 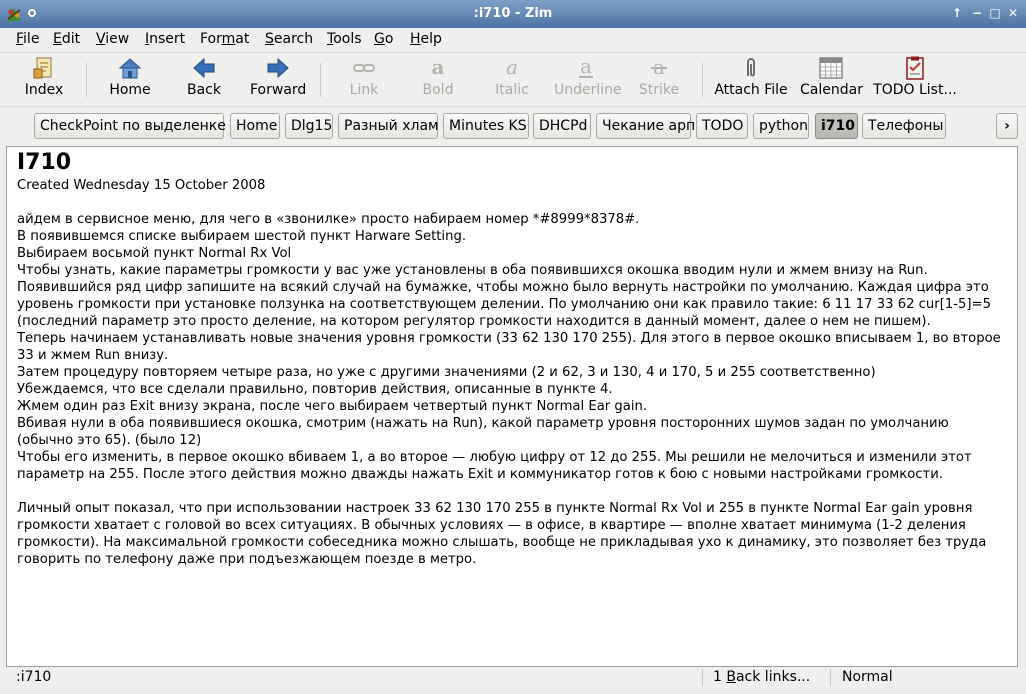 What do you see at coordinates (130, 126) in the screenshot?
I see `path-item-checkpoint: CheckPoint по выделенке` at bounding box center [130, 126].